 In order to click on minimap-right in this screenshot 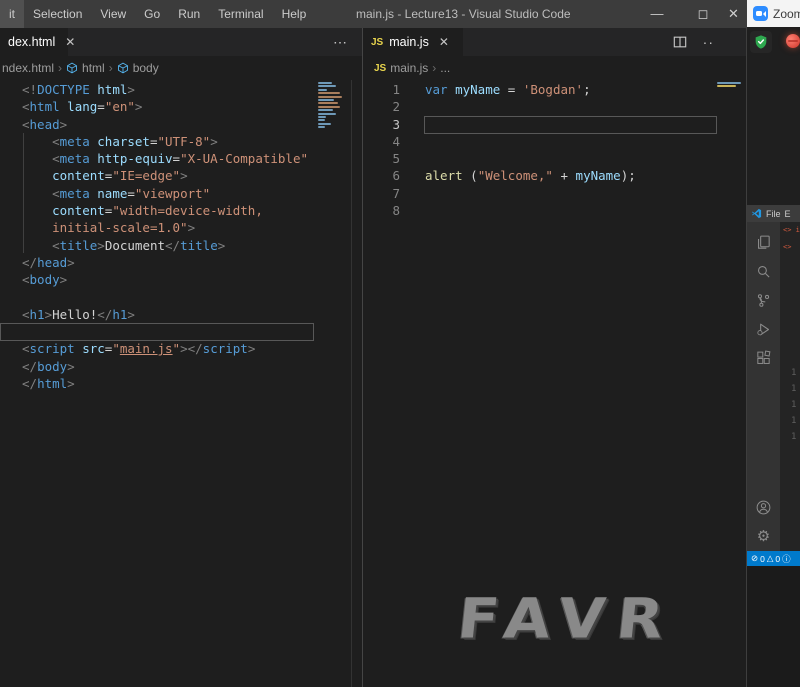, I will do `click(730, 85)`.